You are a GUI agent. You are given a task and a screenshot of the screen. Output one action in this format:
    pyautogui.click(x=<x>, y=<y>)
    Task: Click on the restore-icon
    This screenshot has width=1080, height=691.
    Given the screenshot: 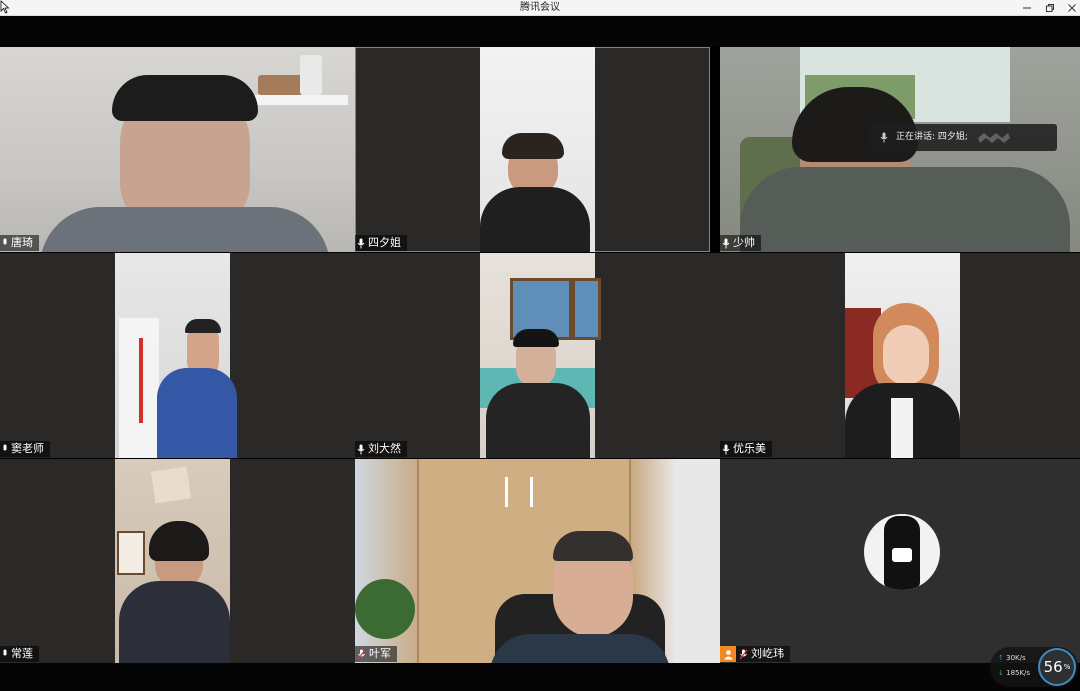 What is the action you would take?
    pyautogui.click(x=1050, y=7)
    